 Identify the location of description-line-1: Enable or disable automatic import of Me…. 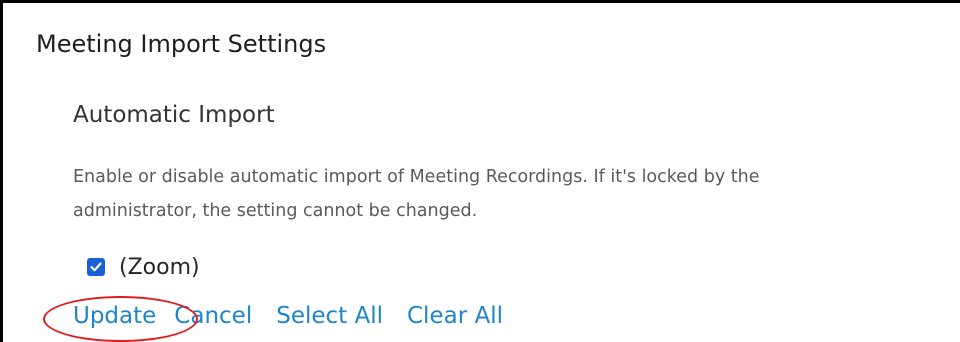
(416, 177).